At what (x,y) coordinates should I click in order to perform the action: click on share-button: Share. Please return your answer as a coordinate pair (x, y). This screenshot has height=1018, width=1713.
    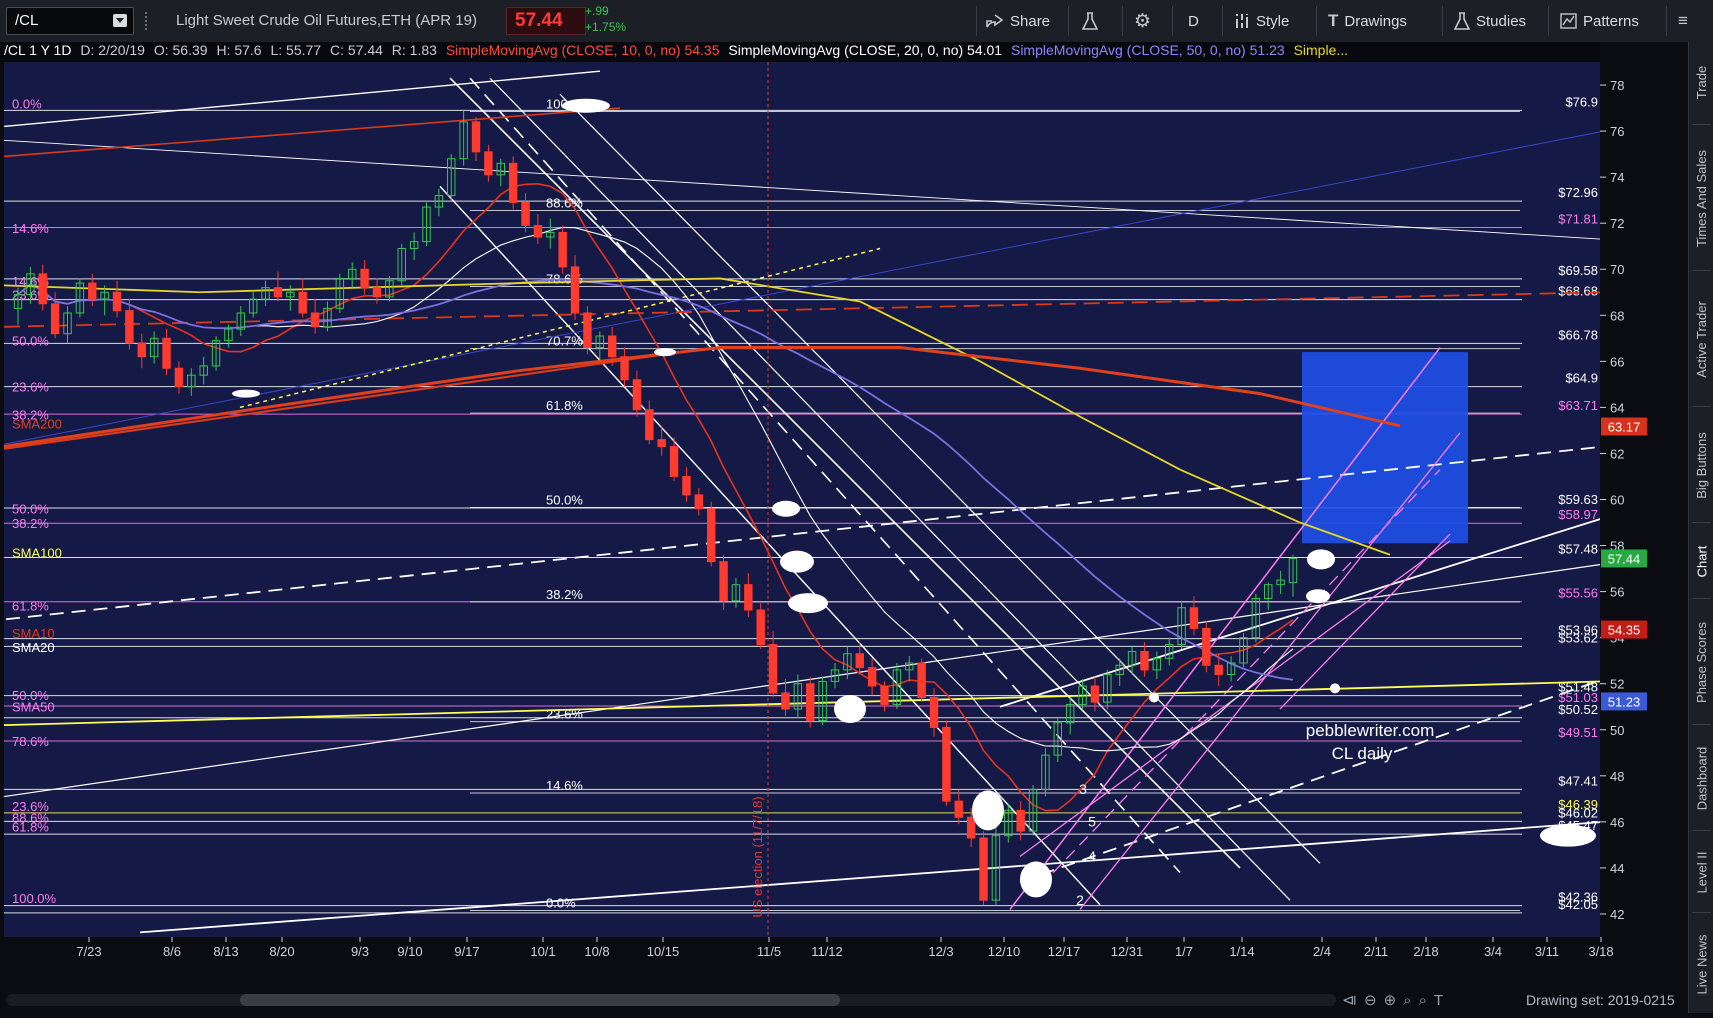
    Looking at the image, I should click on (1018, 21).